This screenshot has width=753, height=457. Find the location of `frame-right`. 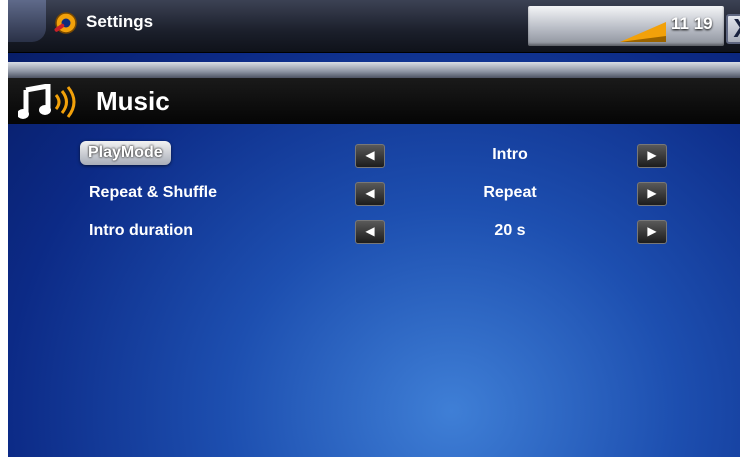

frame-right is located at coordinates (746, 228).